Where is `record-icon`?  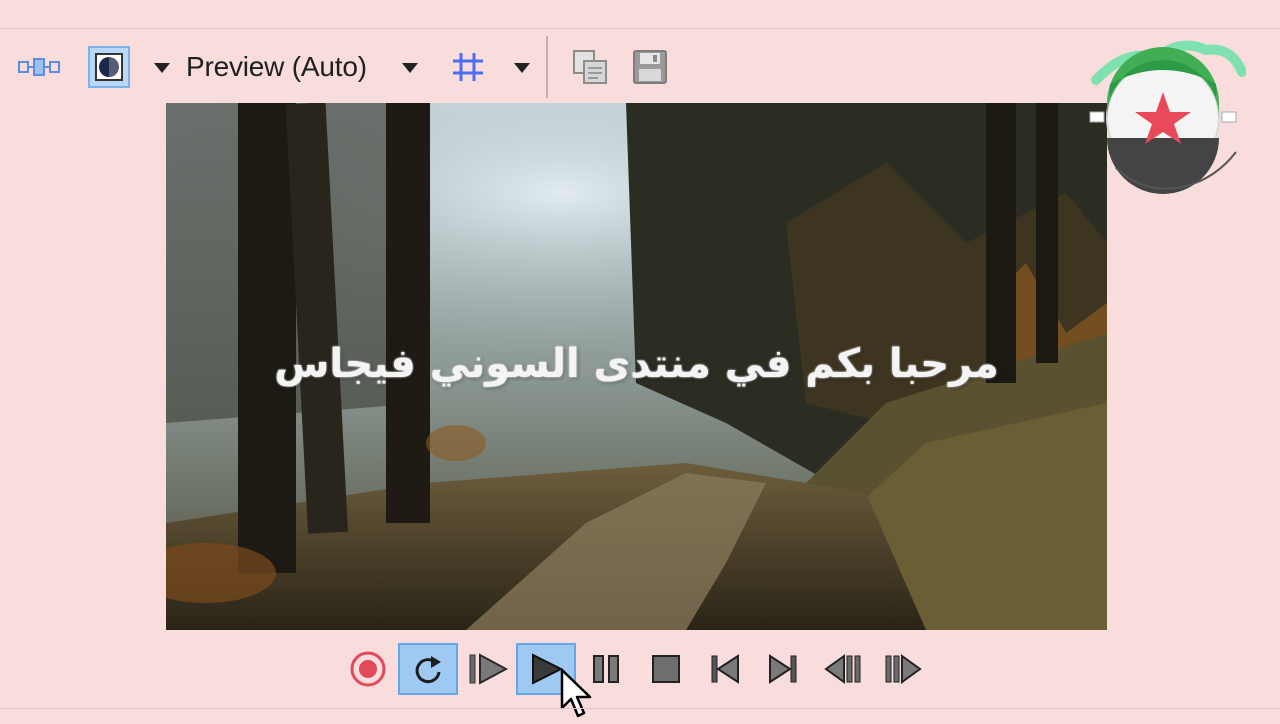 record-icon is located at coordinates (368, 669).